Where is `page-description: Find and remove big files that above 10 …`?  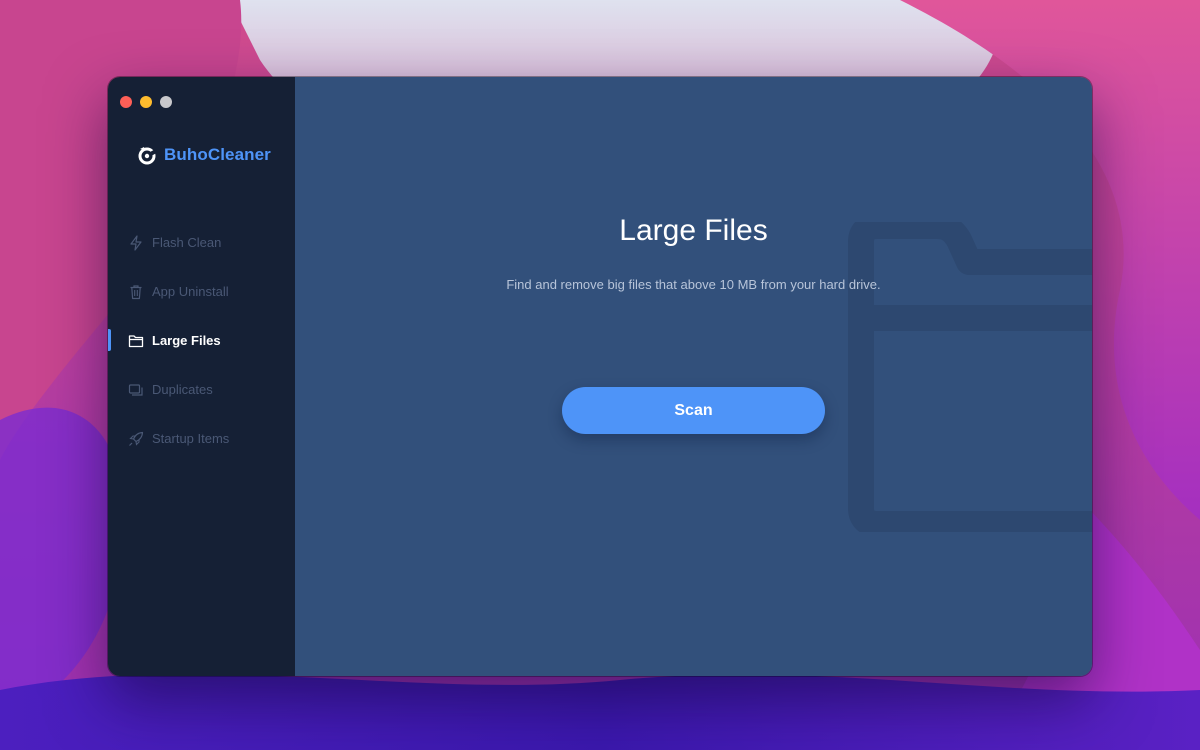 page-description: Find and remove big files that above 10 … is located at coordinates (693, 284).